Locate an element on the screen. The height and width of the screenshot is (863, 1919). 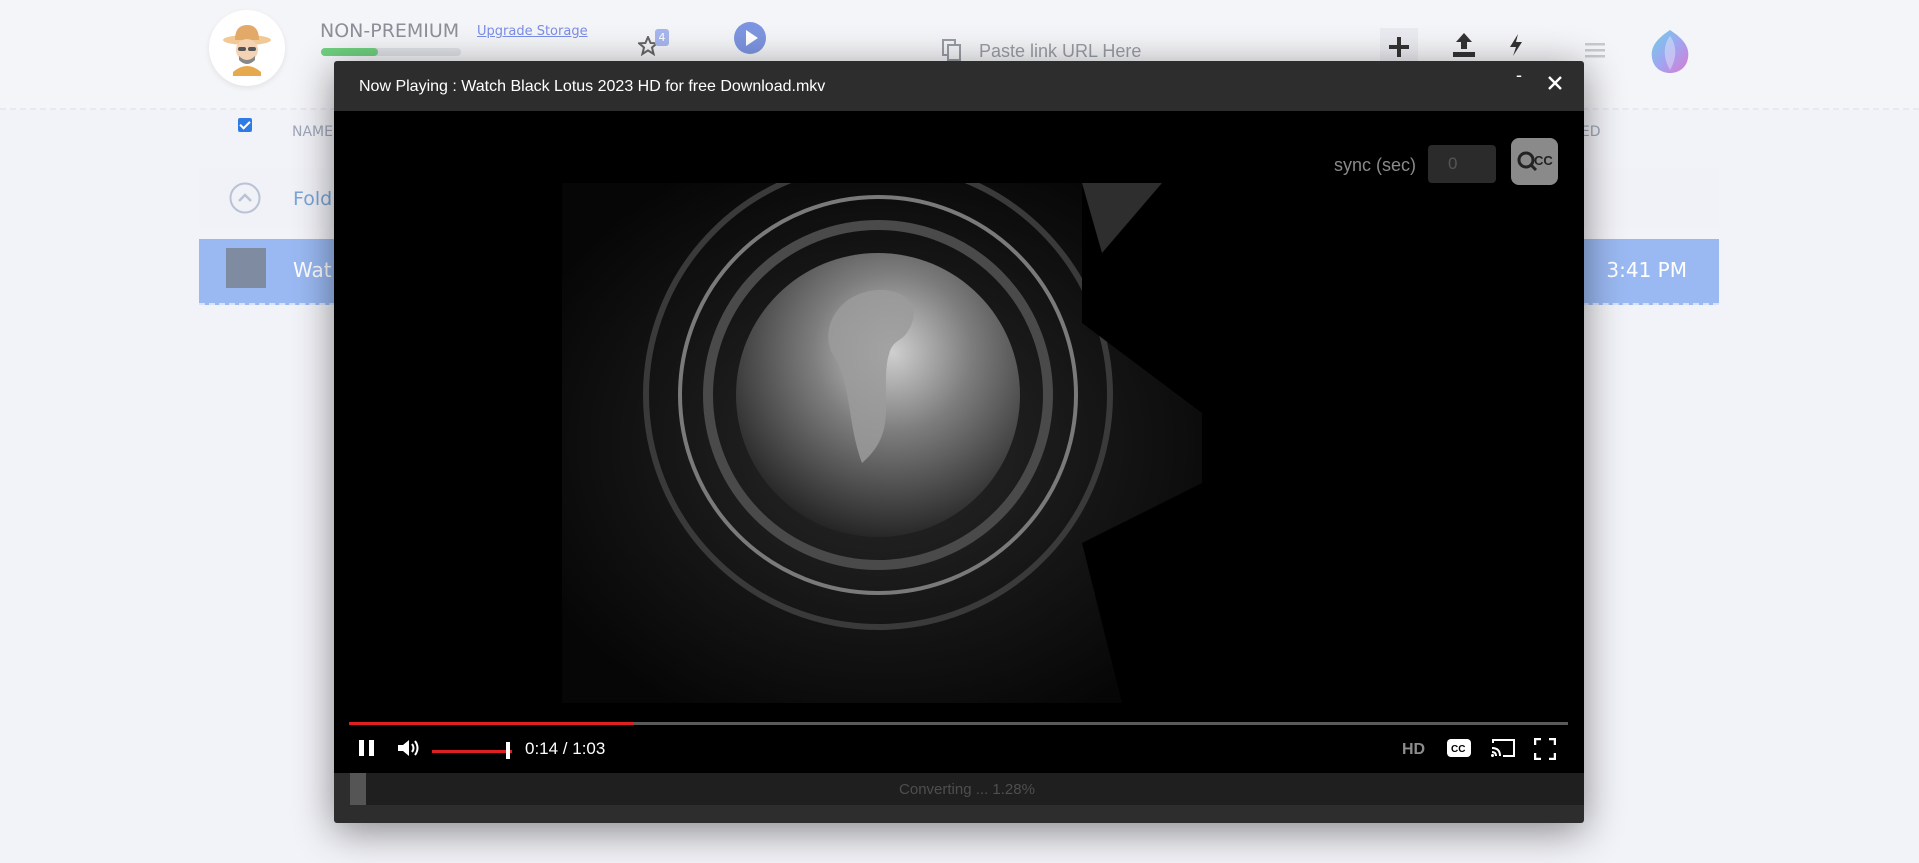
pause-icon is located at coordinates (366, 748).